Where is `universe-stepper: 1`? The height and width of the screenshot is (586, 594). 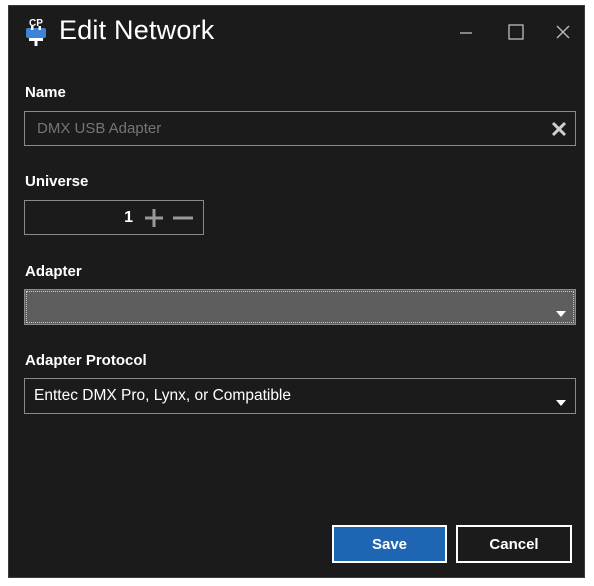 universe-stepper: 1 is located at coordinates (114, 217).